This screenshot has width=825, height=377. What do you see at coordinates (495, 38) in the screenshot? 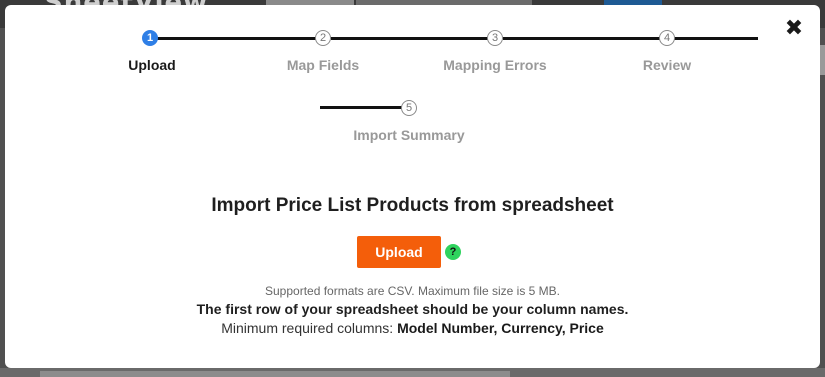
I see `step-3-indicator: 3` at bounding box center [495, 38].